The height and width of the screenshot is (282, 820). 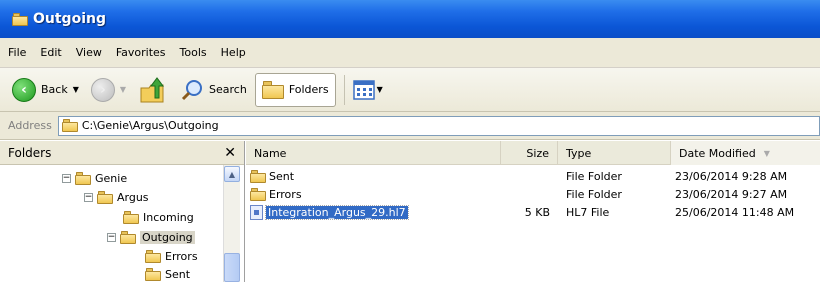 What do you see at coordinates (193, 52) in the screenshot?
I see `menu-tools: Tools` at bounding box center [193, 52].